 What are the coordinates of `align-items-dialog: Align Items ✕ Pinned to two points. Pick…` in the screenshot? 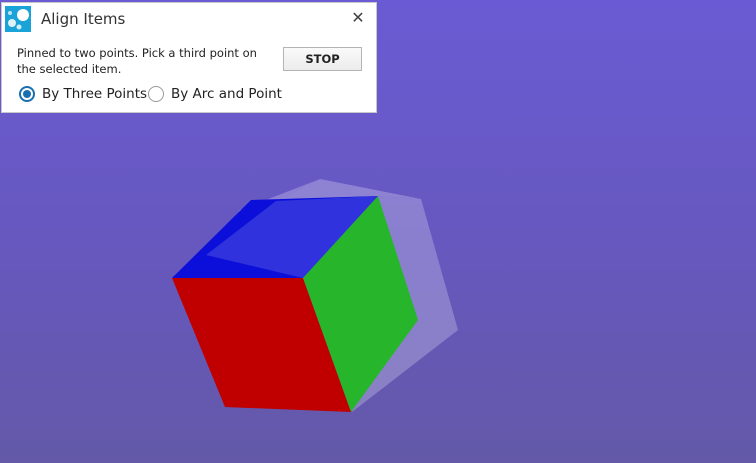 It's located at (189, 57).